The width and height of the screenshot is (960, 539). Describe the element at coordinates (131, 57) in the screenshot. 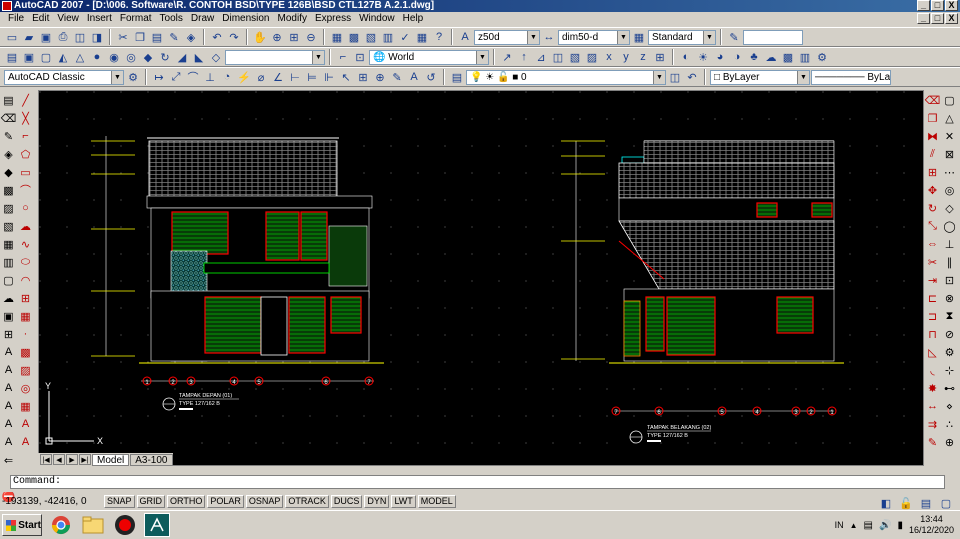

I see `torus-icon: ◎` at that location.